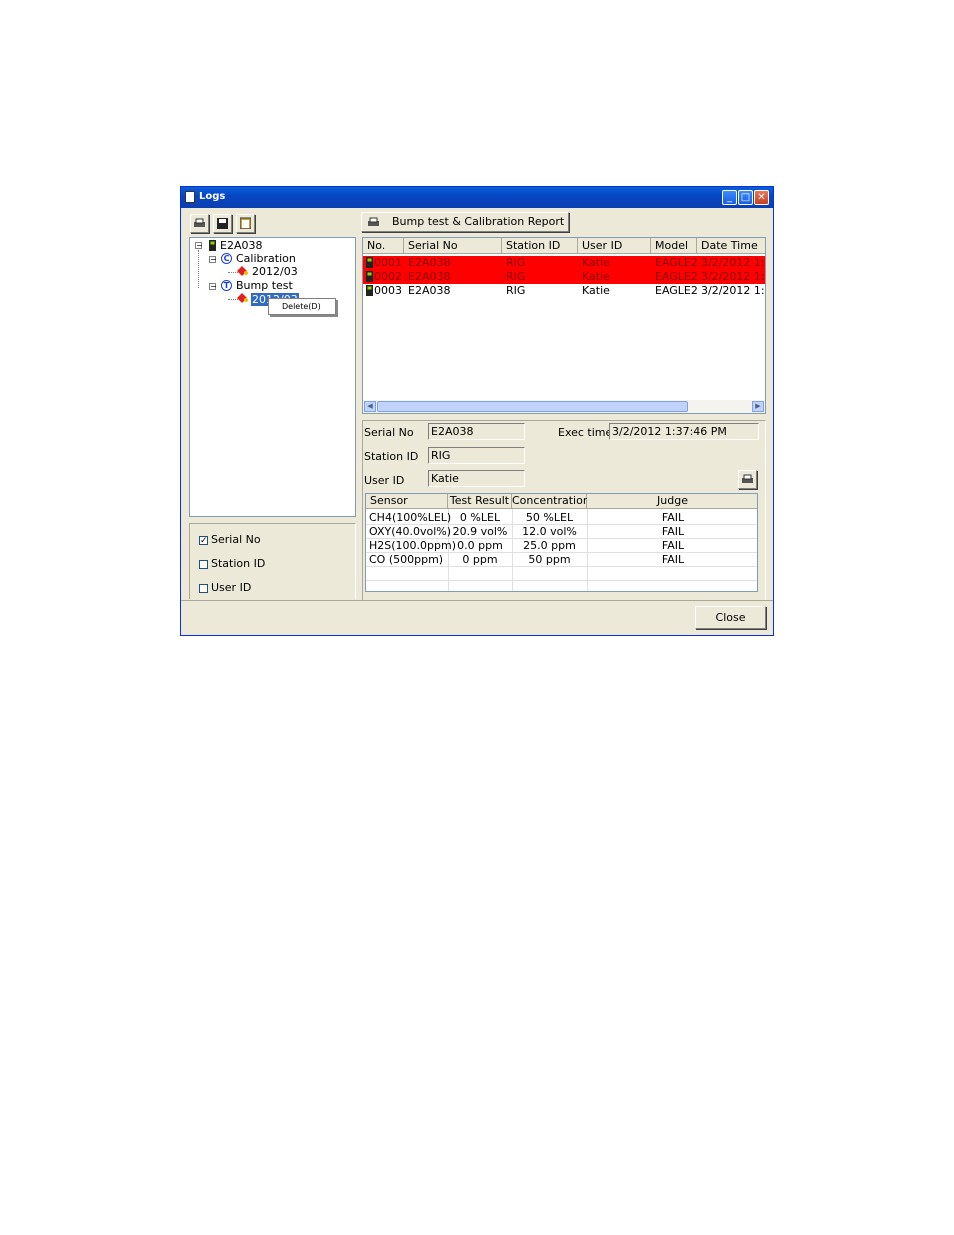 Image resolution: width=954 pixels, height=1235 pixels. Describe the element at coordinates (407, 501) in the screenshot. I see `col-sensor: Sensor` at that location.